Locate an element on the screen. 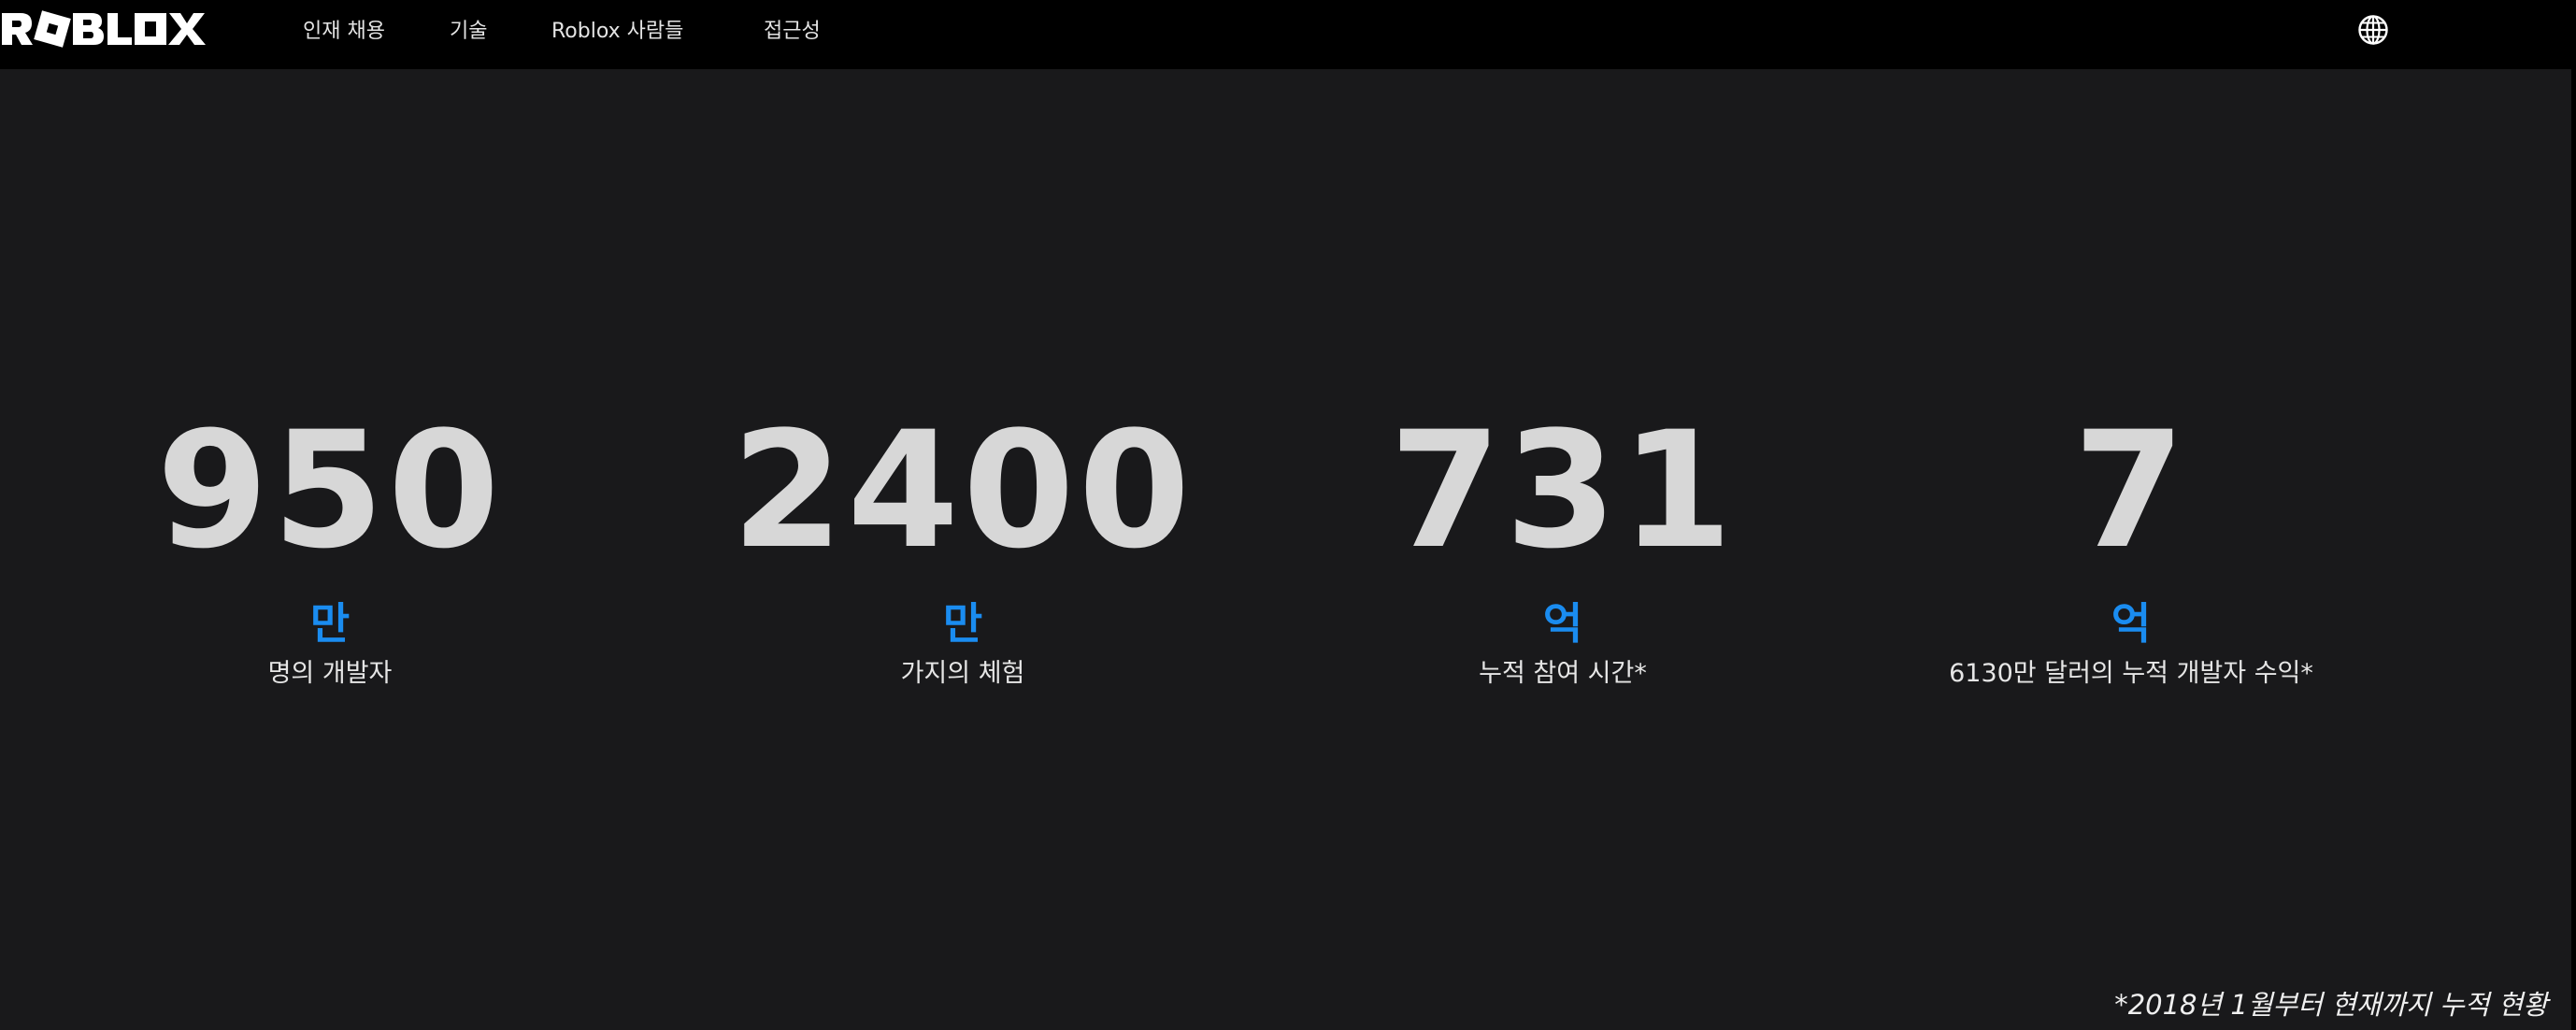 Image resolution: width=2576 pixels, height=1030 pixels. top-navigation-bar: 인재 채용 기술 Roblox 사람들 접근성 is located at coordinates (1288, 34).